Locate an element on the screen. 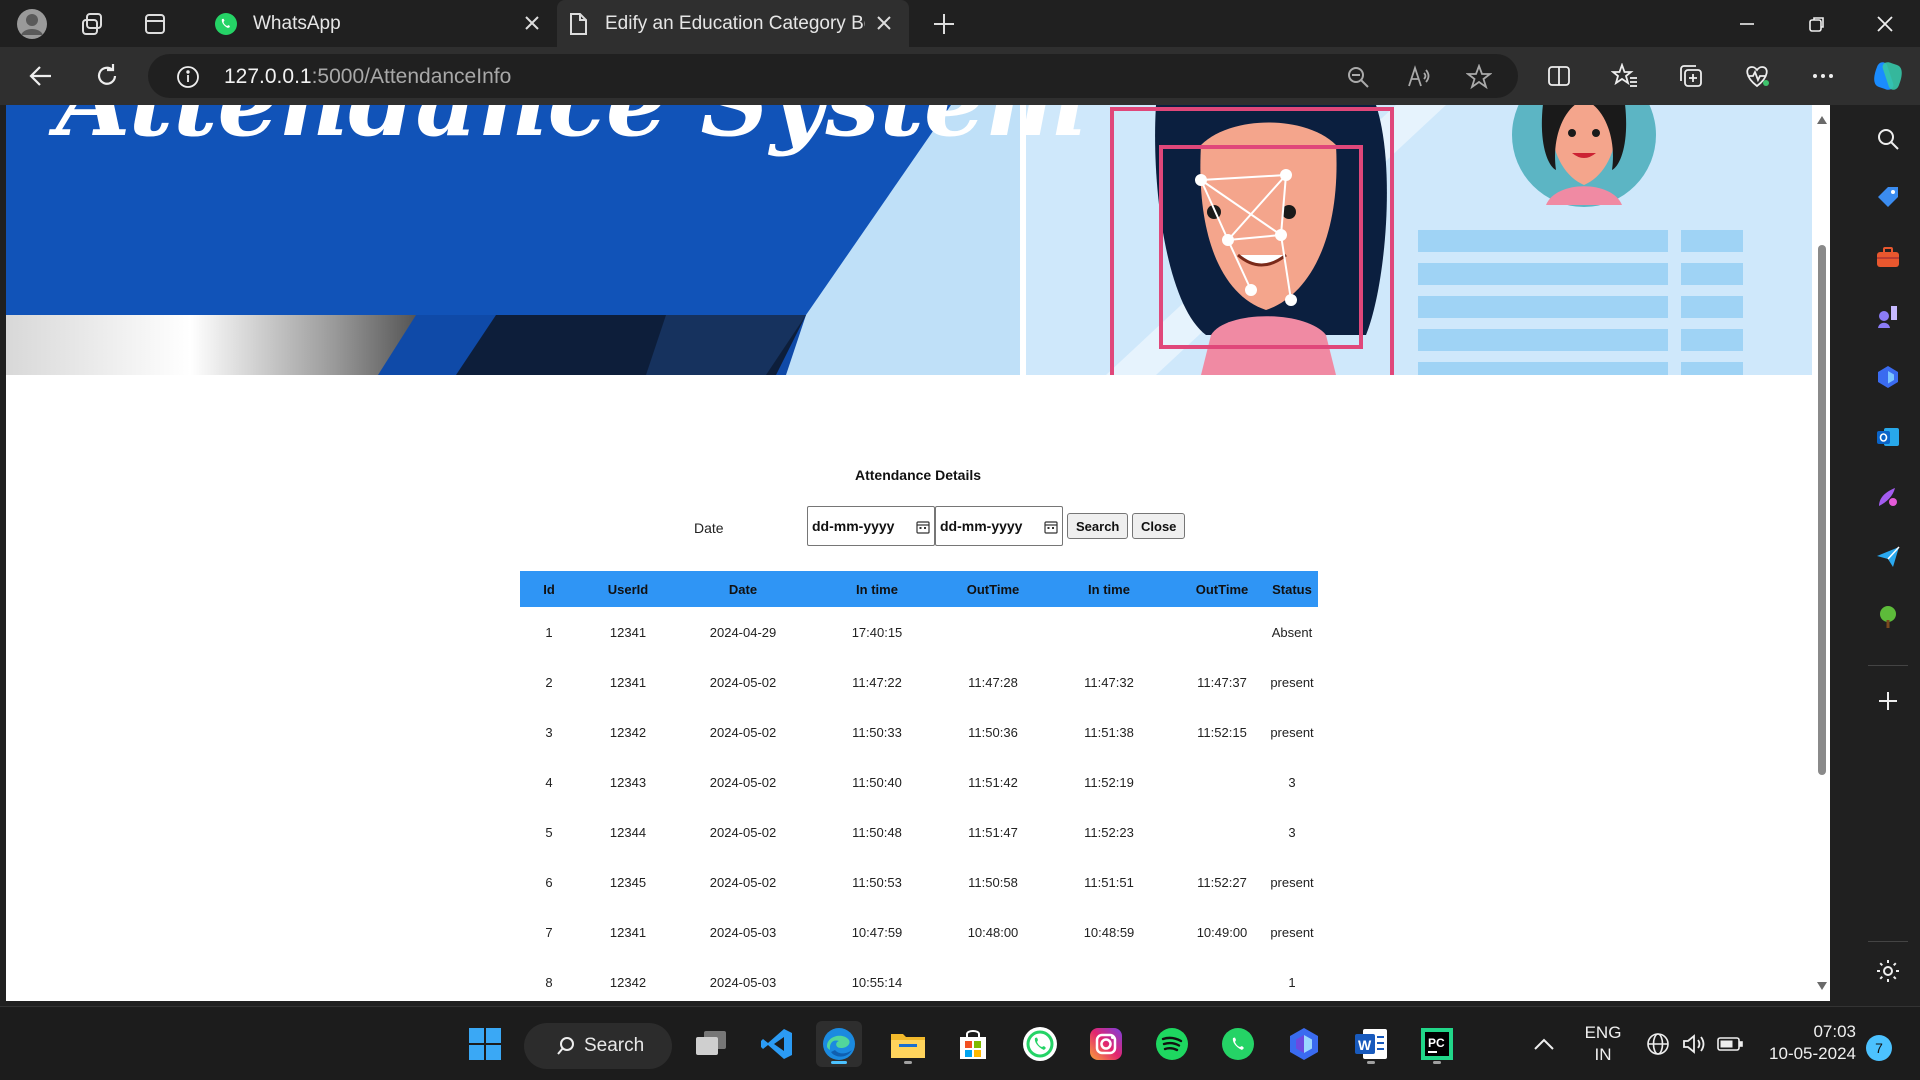 The height and width of the screenshot is (1080, 1920). page-icon is located at coordinates (578, 24).